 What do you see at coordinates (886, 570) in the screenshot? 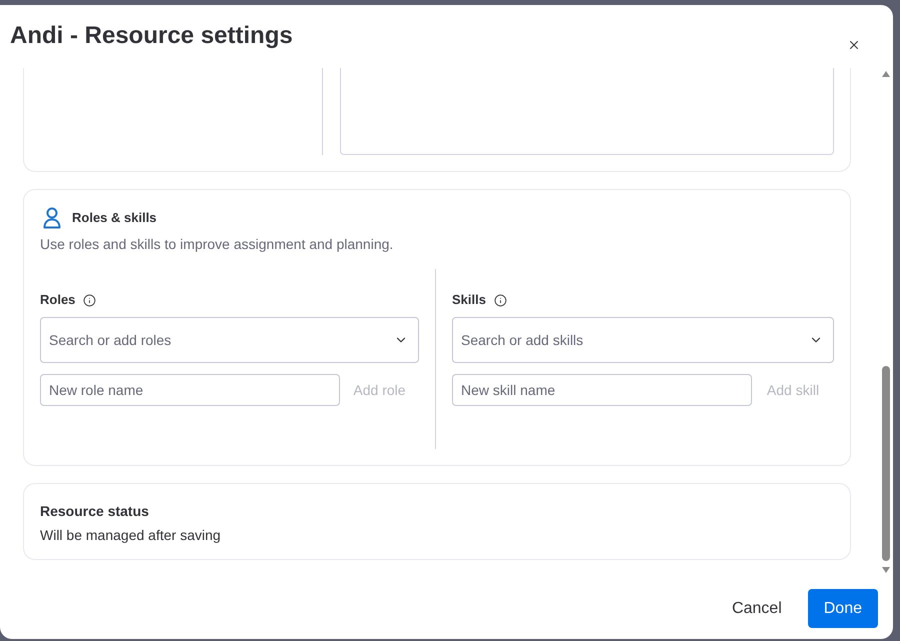
I see `scroll-down-icon` at bounding box center [886, 570].